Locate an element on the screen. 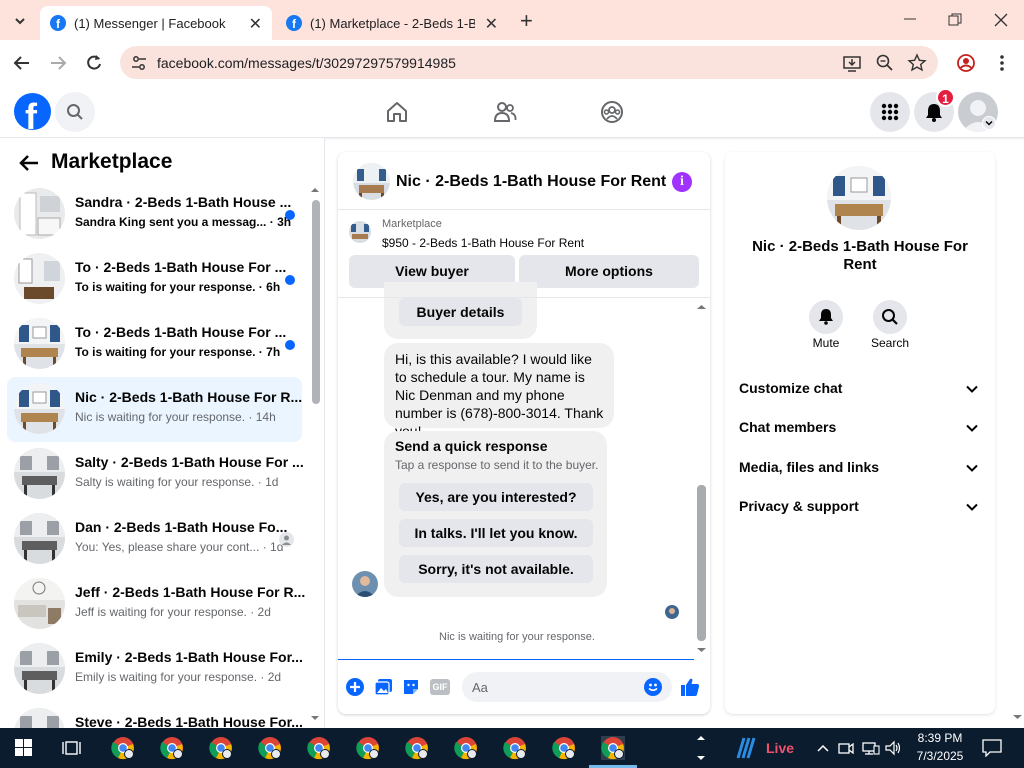 Image resolution: width=1024 pixels, height=768 pixels. message-input: Aa is located at coordinates (567, 687).